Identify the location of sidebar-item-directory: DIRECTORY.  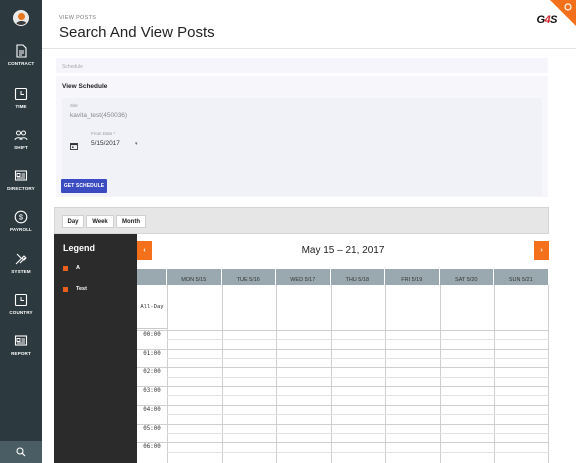
(21, 189).